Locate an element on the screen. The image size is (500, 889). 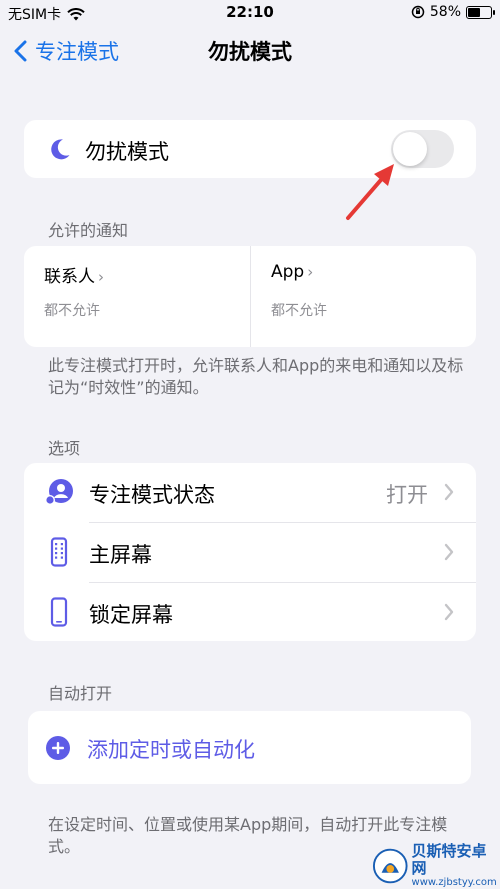
dnd-card: 勿扰模式 is located at coordinates (250, 149).